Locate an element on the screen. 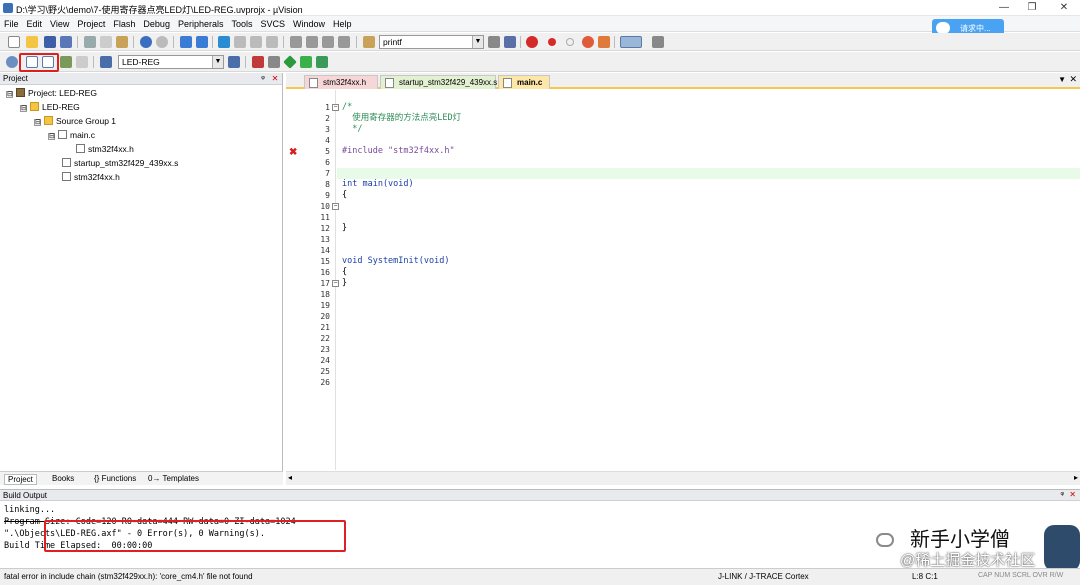  find-icon is located at coordinates (494, 42).